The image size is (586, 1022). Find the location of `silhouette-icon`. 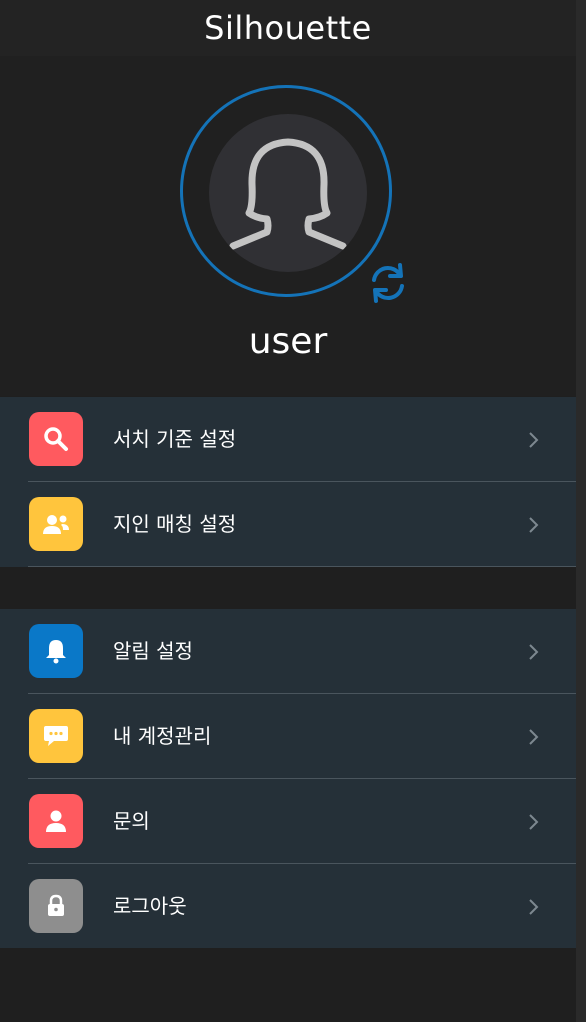

silhouette-icon is located at coordinates (288, 194).